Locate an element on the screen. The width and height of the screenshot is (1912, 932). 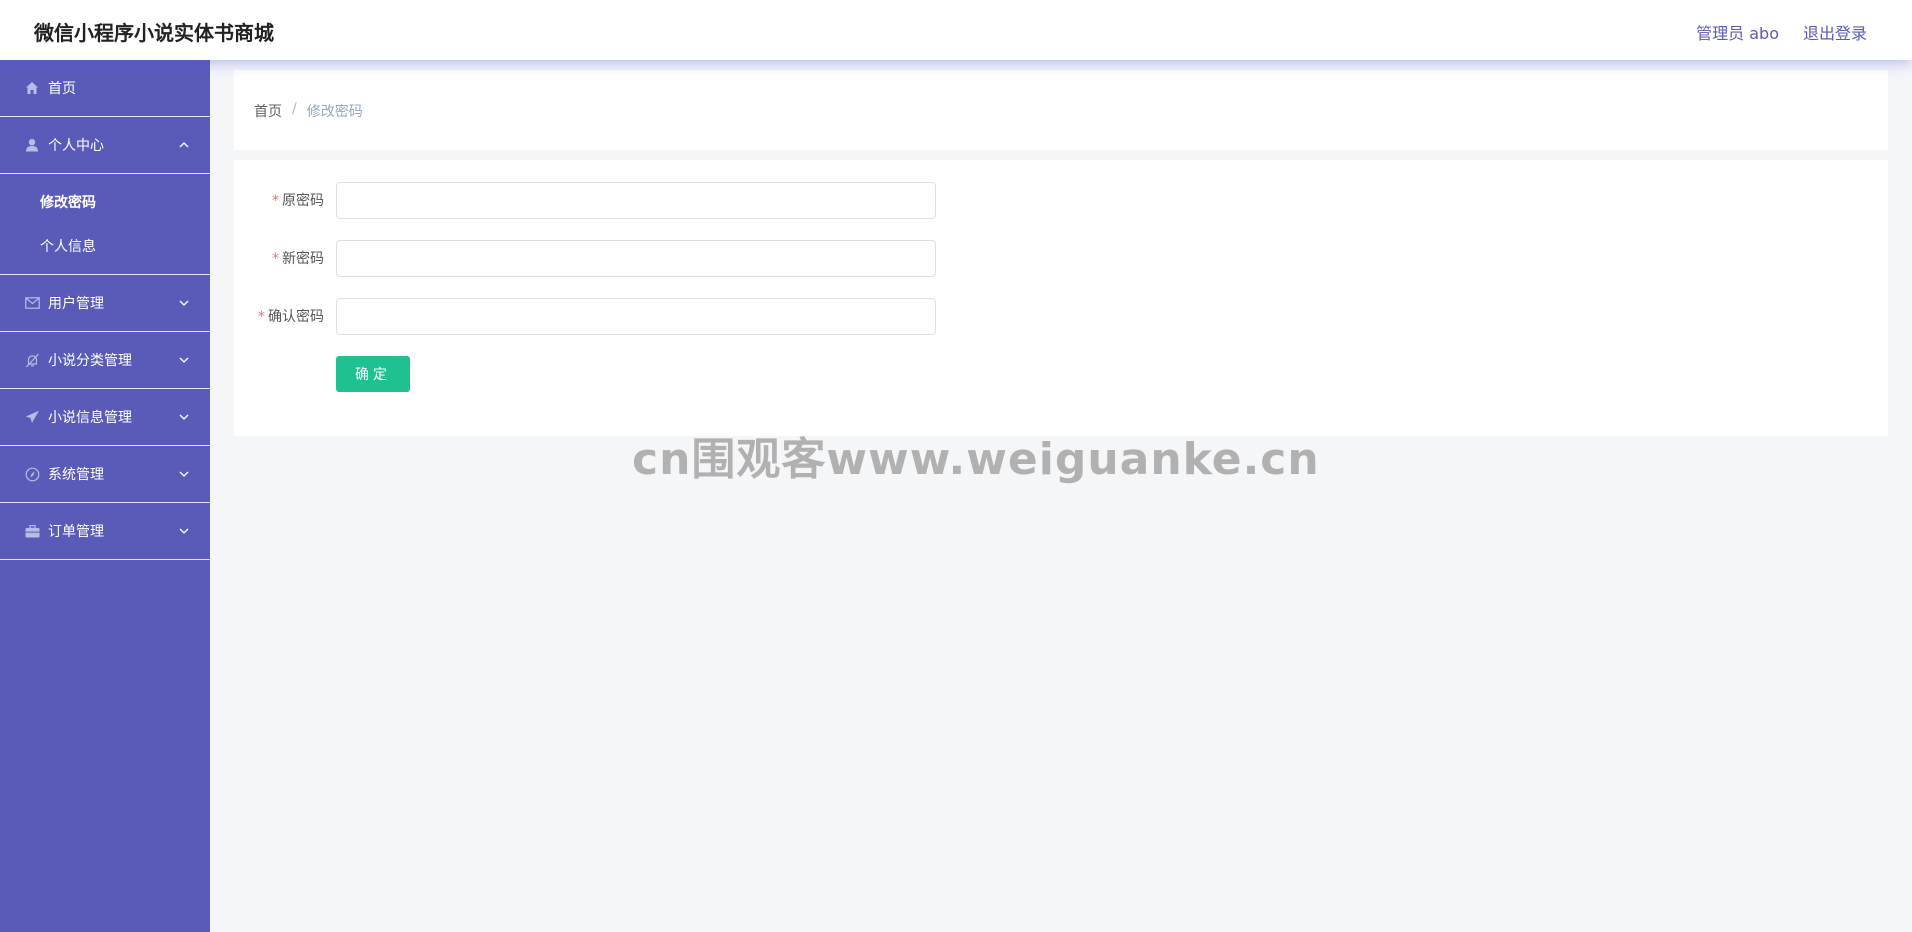
confirm-button: 确定 is located at coordinates (373, 374).